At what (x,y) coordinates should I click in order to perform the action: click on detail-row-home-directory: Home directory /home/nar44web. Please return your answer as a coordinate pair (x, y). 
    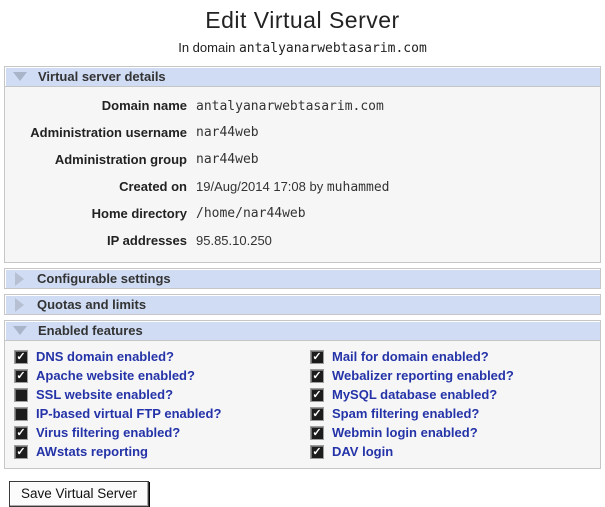
    Looking at the image, I should click on (302, 213).